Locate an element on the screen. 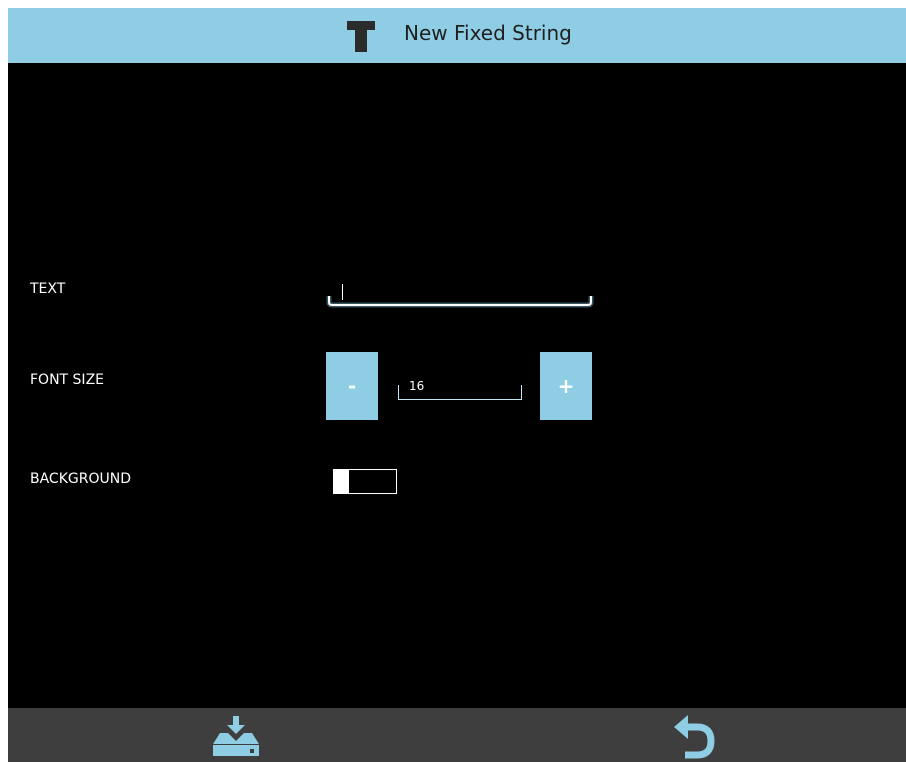 This screenshot has width=906, height=762. background-toggle is located at coordinates (365, 481).